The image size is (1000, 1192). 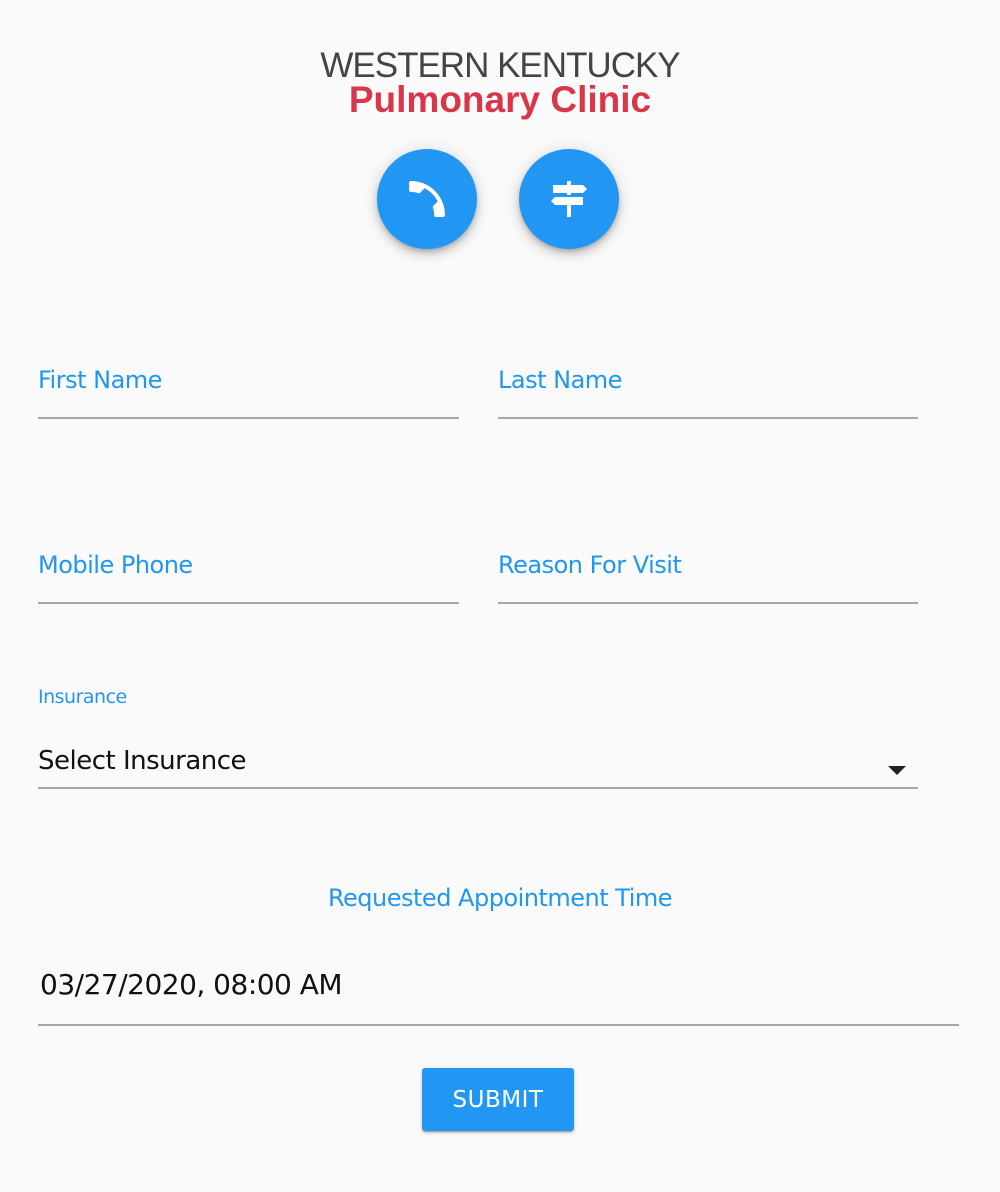 I want to click on appointment-datetime-value: 03/27/2020, 08:00 AM, so click(x=191, y=984).